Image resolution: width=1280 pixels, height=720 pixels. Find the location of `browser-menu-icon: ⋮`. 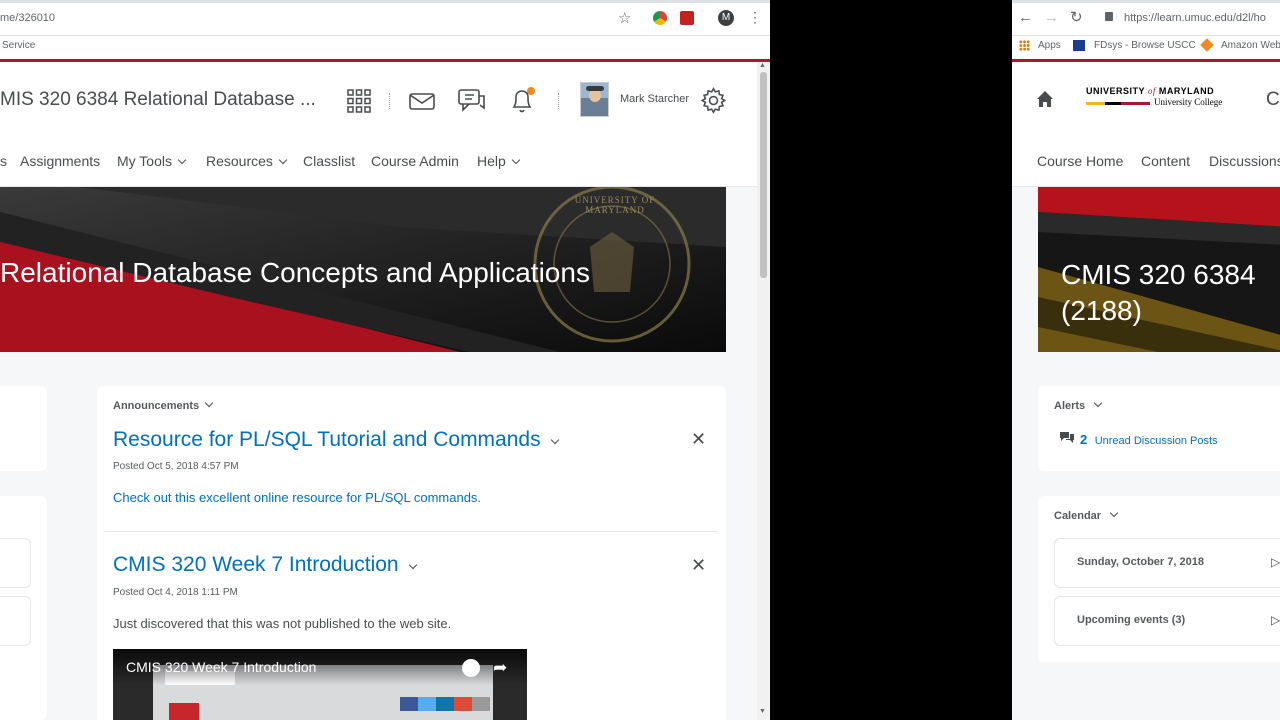

browser-menu-icon: ⋮ is located at coordinates (755, 17).